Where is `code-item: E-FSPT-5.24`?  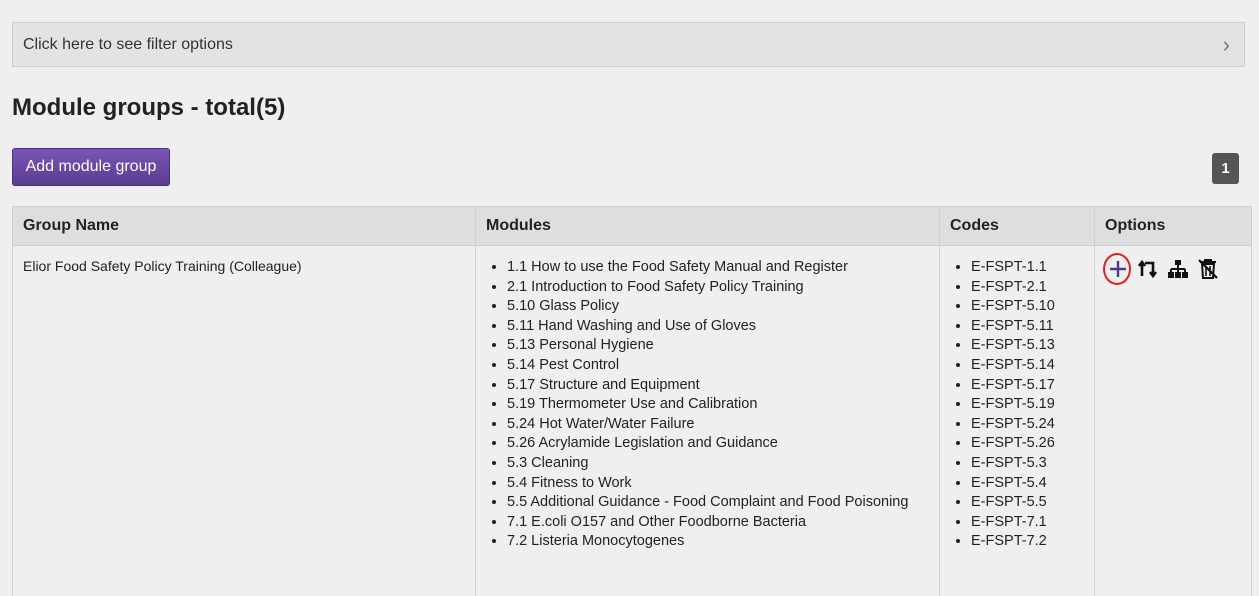 code-item: E-FSPT-5.24 is located at coordinates (1027, 425).